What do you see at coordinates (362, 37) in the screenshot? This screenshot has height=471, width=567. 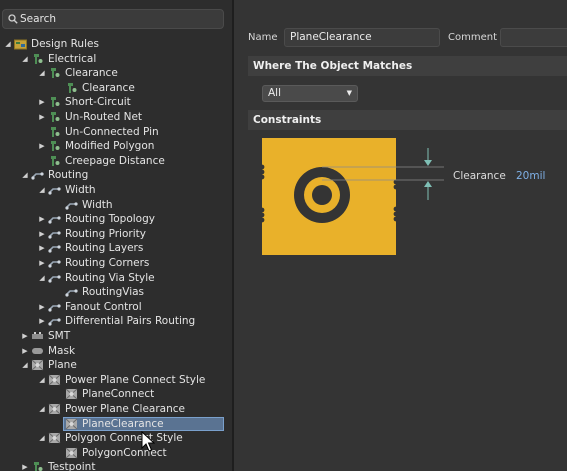 I see `rule-name-field: PlaneClearance` at bounding box center [362, 37].